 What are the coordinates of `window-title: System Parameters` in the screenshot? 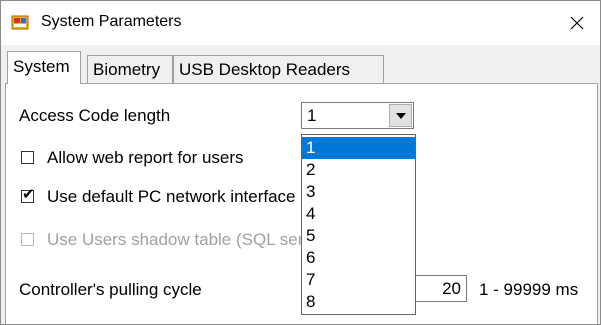 It's located at (111, 21).